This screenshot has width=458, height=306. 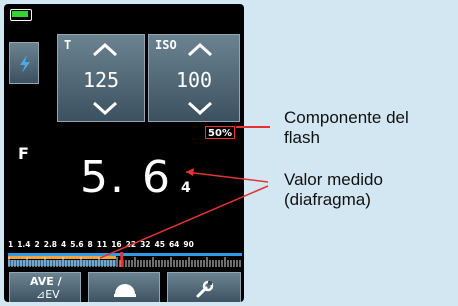 What do you see at coordinates (346, 117) in the screenshot?
I see `flash-annotation-line1: Componente del` at bounding box center [346, 117].